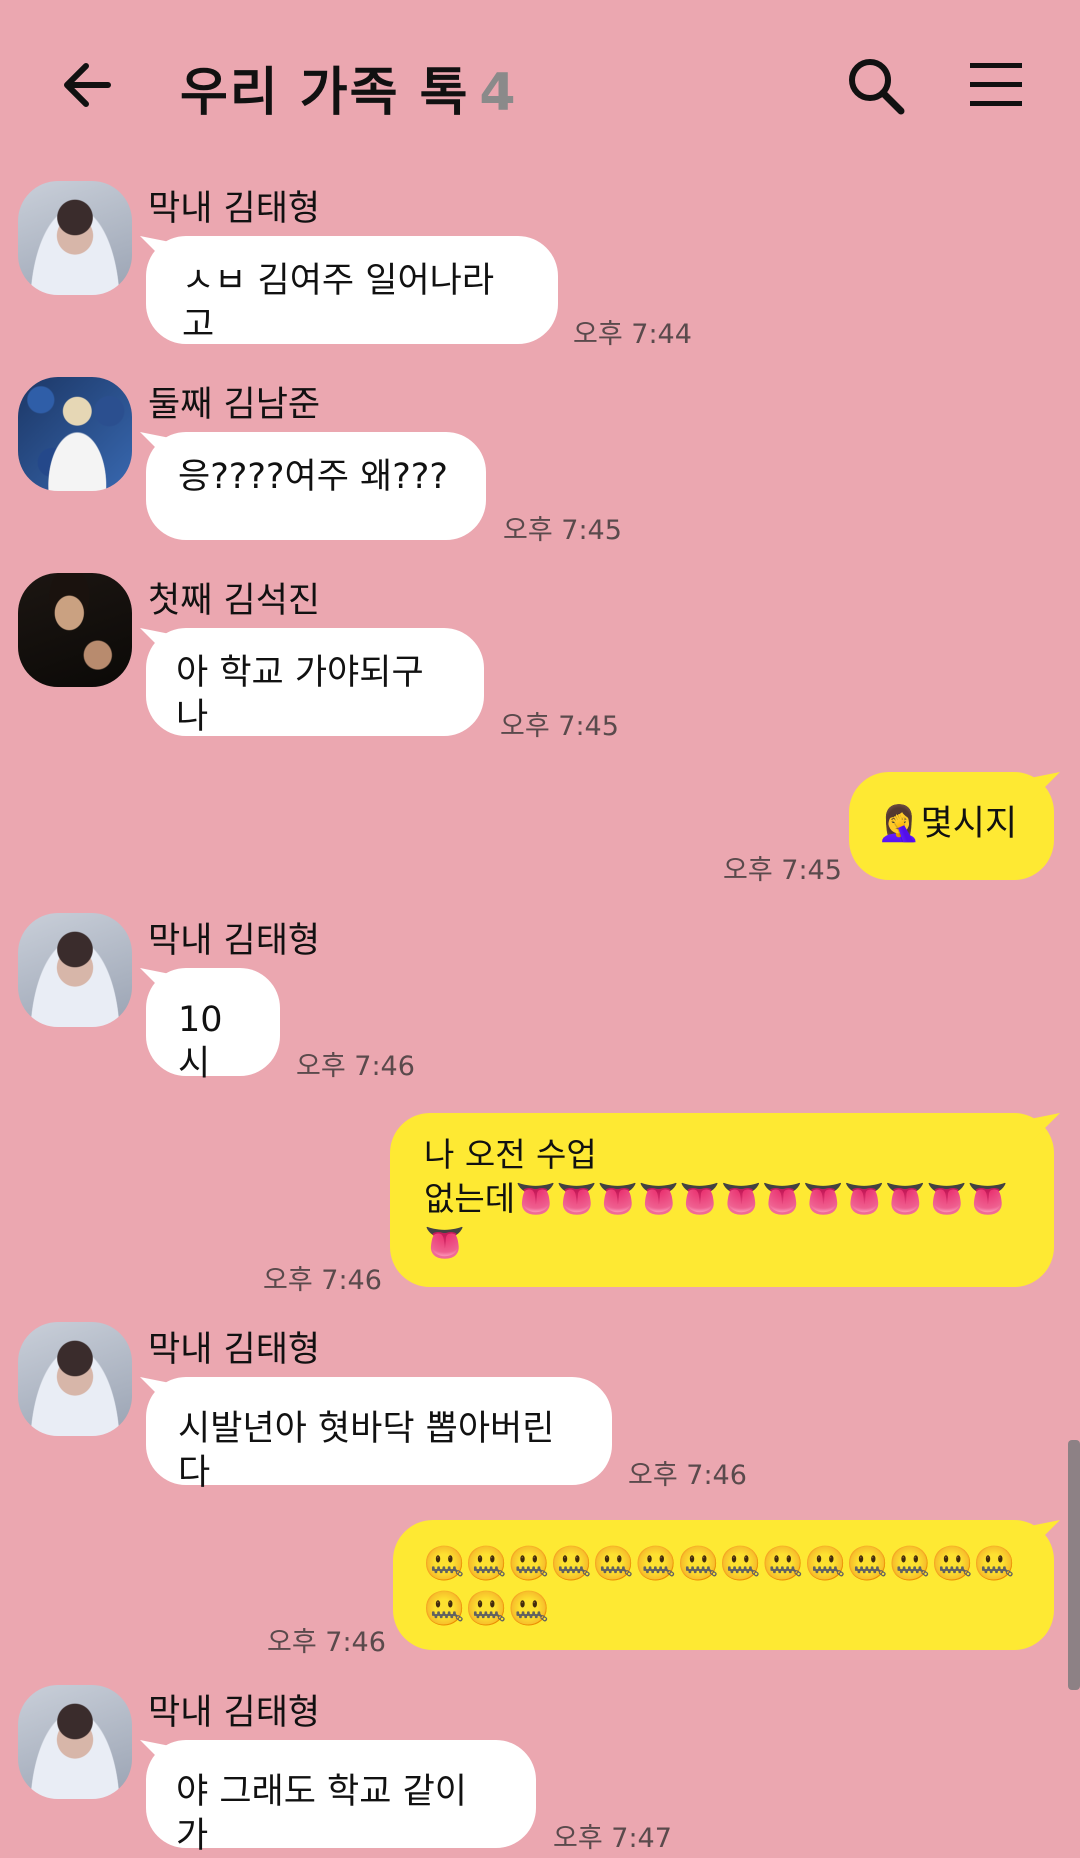 The height and width of the screenshot is (1858, 1080). I want to click on chat-room-name: 우리 가족 톡, so click(325, 93).